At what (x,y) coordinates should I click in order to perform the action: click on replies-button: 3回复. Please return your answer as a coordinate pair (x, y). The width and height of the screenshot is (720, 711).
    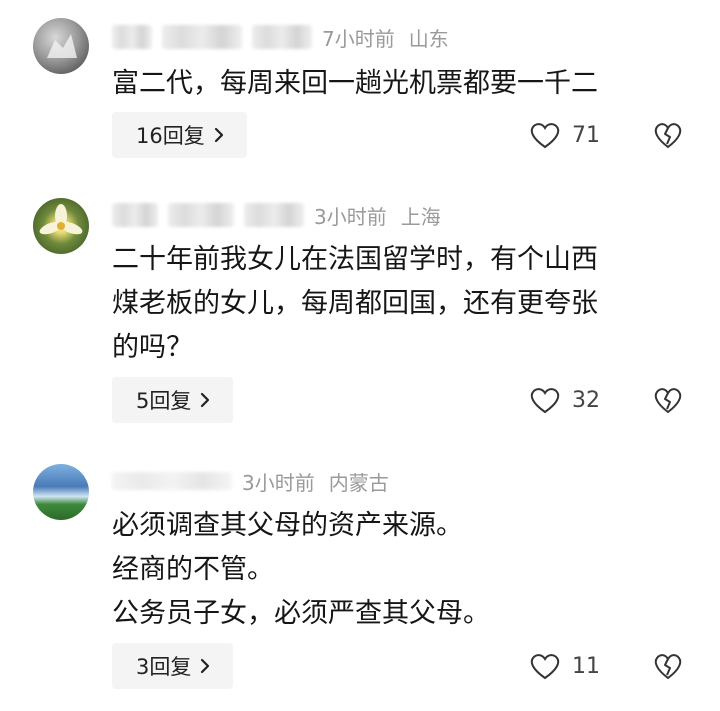
    Looking at the image, I should click on (173, 666).